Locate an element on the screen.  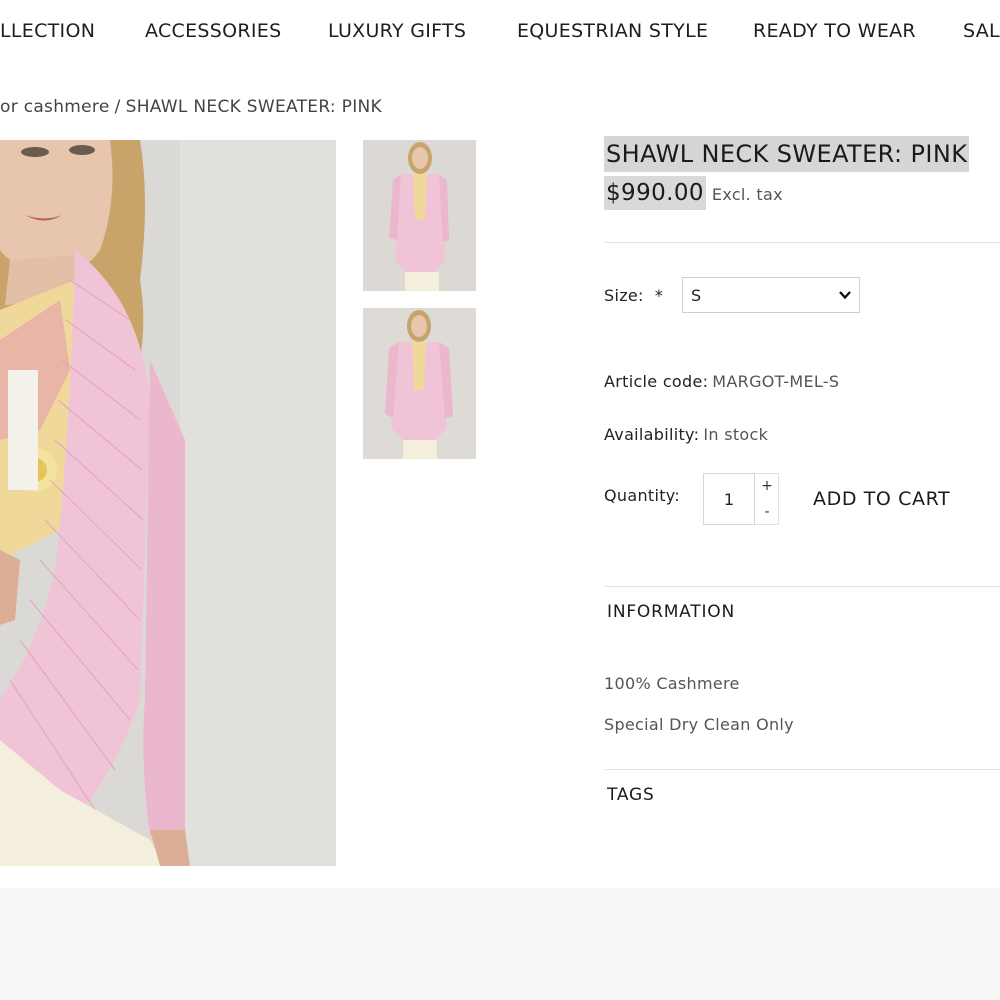
size-label-row: Size: * is located at coordinates (633, 295).